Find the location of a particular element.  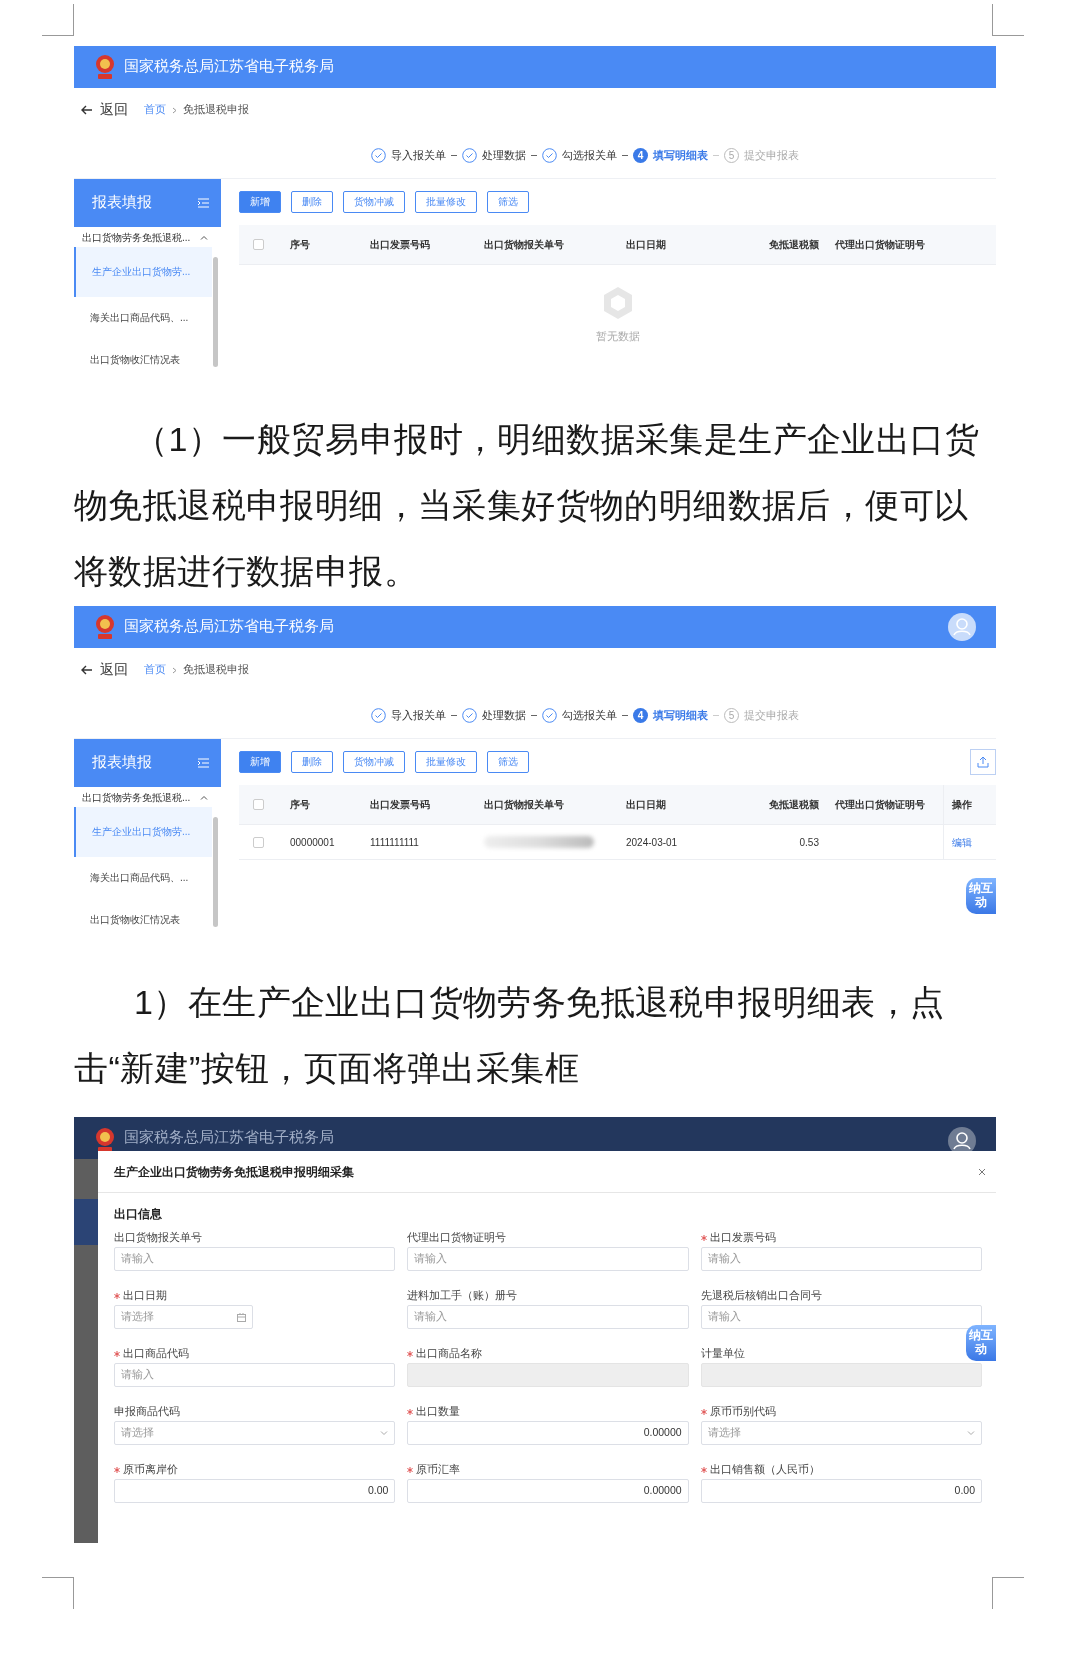

export-button is located at coordinates (983, 762).